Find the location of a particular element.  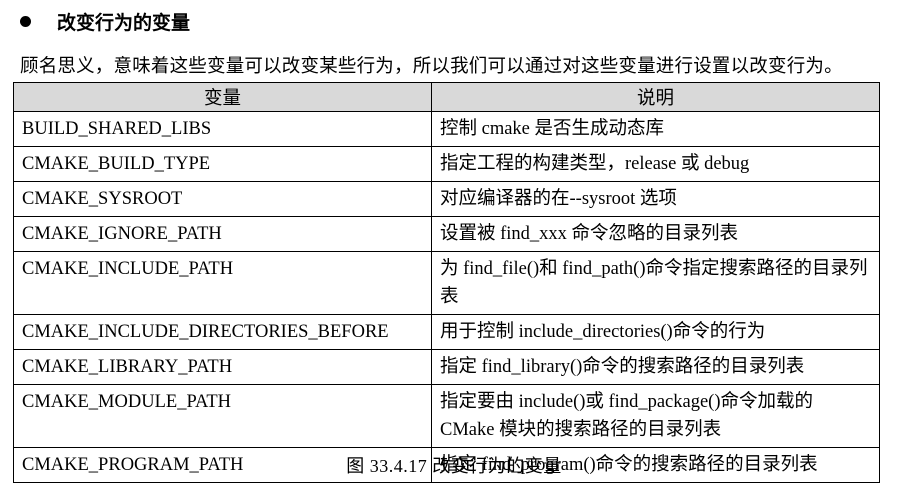

variable-description-cell: 指定工程的构建类型，release 或 debug is located at coordinates (655, 164).